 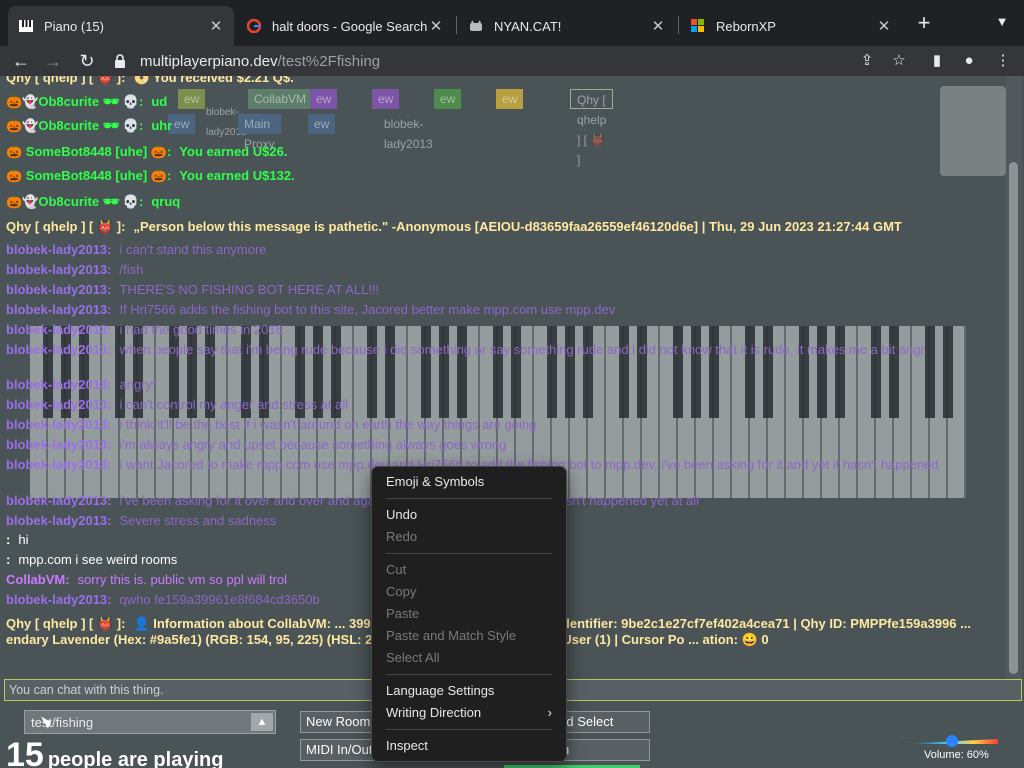 I want to click on menu-item-writing-direction: Writing Direction ›, so click(x=469, y=713).